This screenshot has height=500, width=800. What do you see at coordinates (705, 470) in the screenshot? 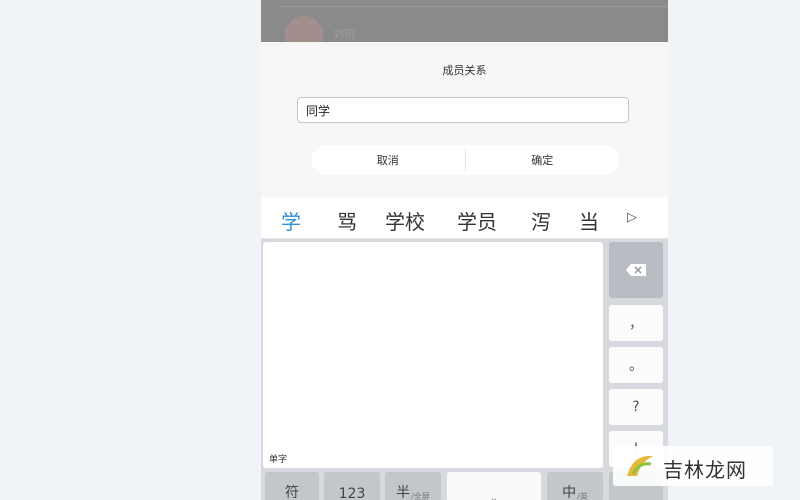
I see `watermark-text: 吉林龙网` at bounding box center [705, 470].